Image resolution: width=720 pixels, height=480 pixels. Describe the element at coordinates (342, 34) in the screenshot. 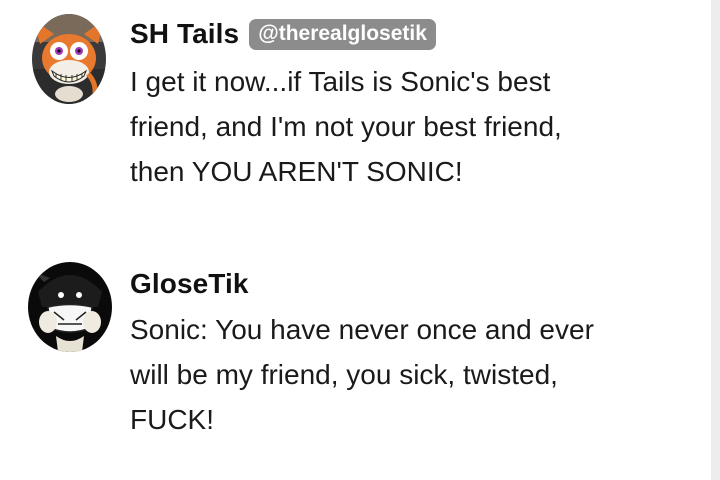

I see `author-handle-badge: @therealglosetik` at that location.